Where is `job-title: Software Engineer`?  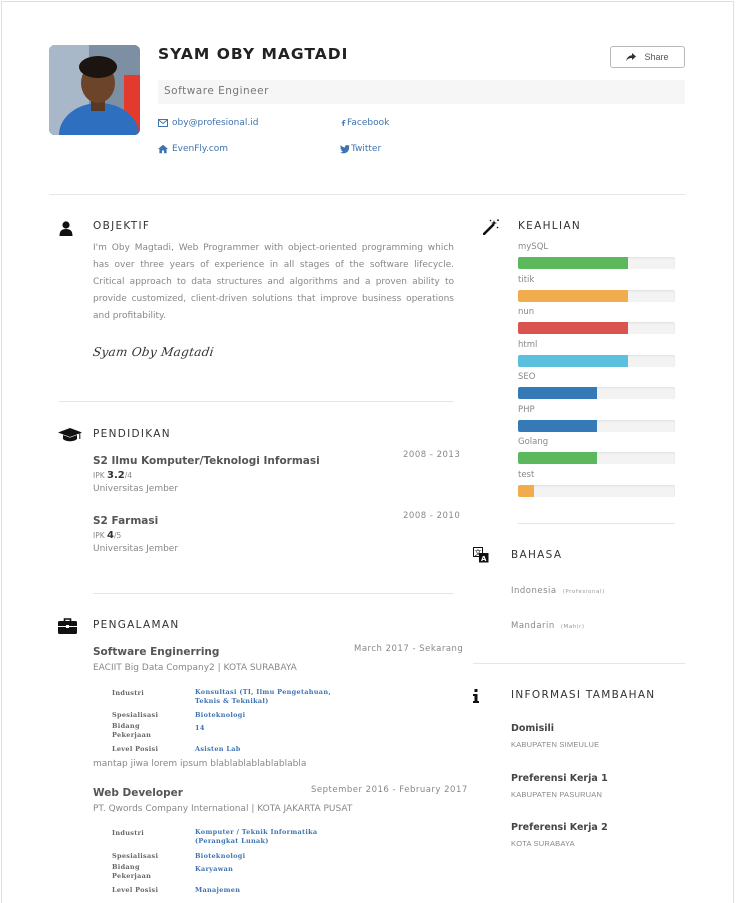
job-title: Software Engineer is located at coordinates (216, 91).